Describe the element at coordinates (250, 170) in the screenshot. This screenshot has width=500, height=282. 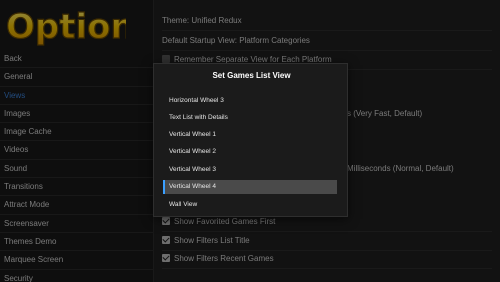
I see `option-vertical-wheel-3: Vertical Wheel 3` at that location.